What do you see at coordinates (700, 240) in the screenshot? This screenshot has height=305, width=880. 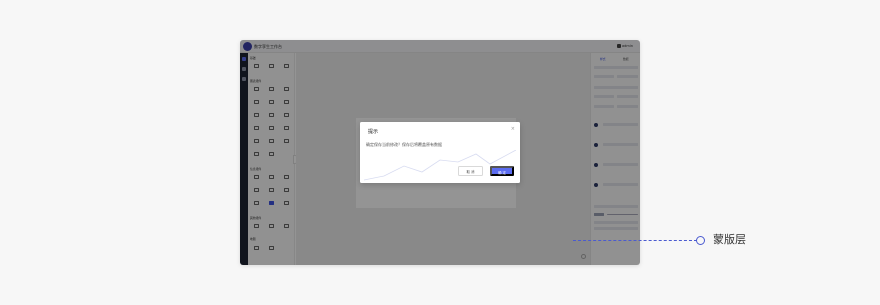 I see `annotation-marker` at bounding box center [700, 240].